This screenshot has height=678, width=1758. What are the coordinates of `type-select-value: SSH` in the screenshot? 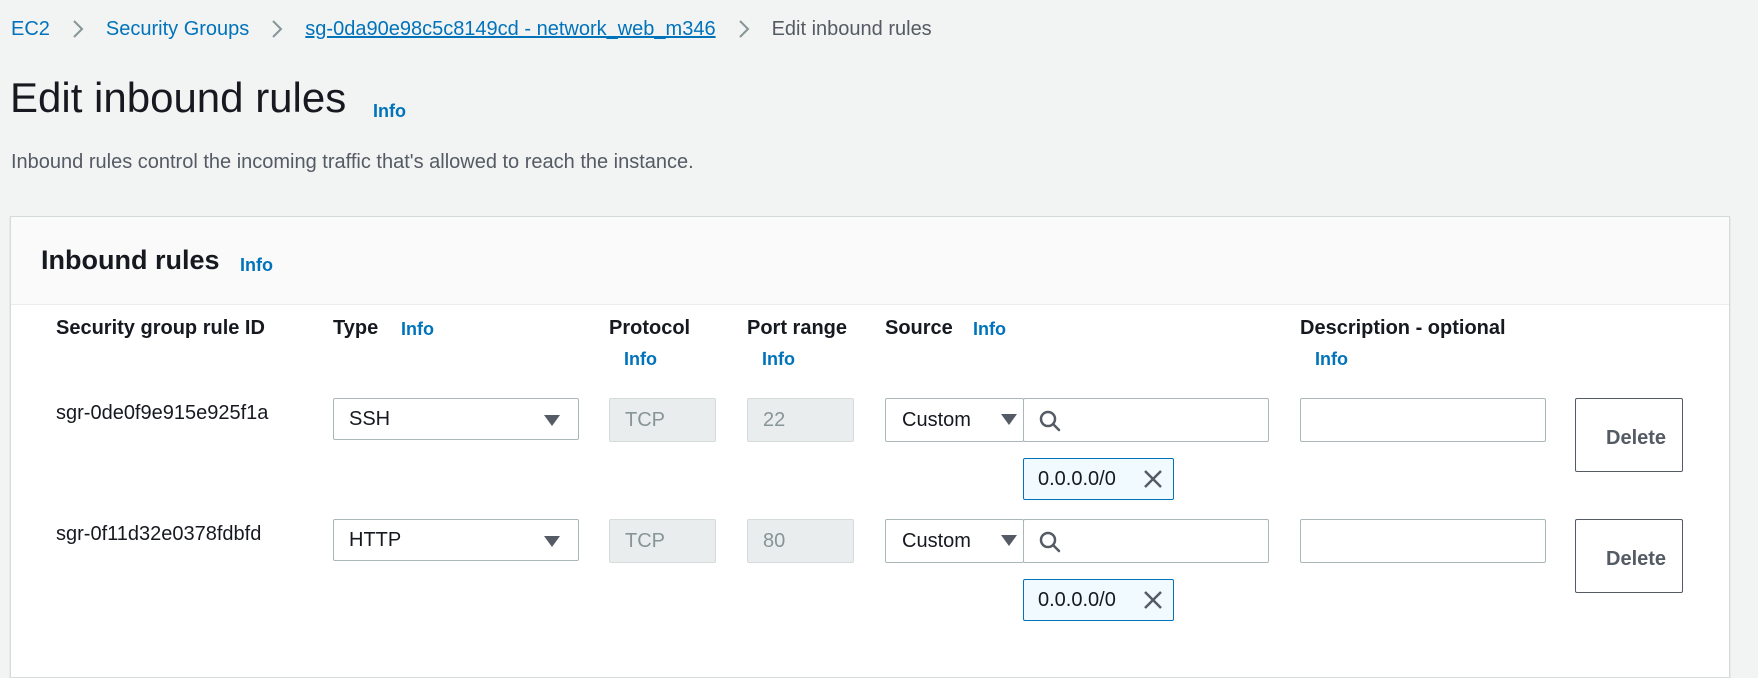 It's located at (370, 418).